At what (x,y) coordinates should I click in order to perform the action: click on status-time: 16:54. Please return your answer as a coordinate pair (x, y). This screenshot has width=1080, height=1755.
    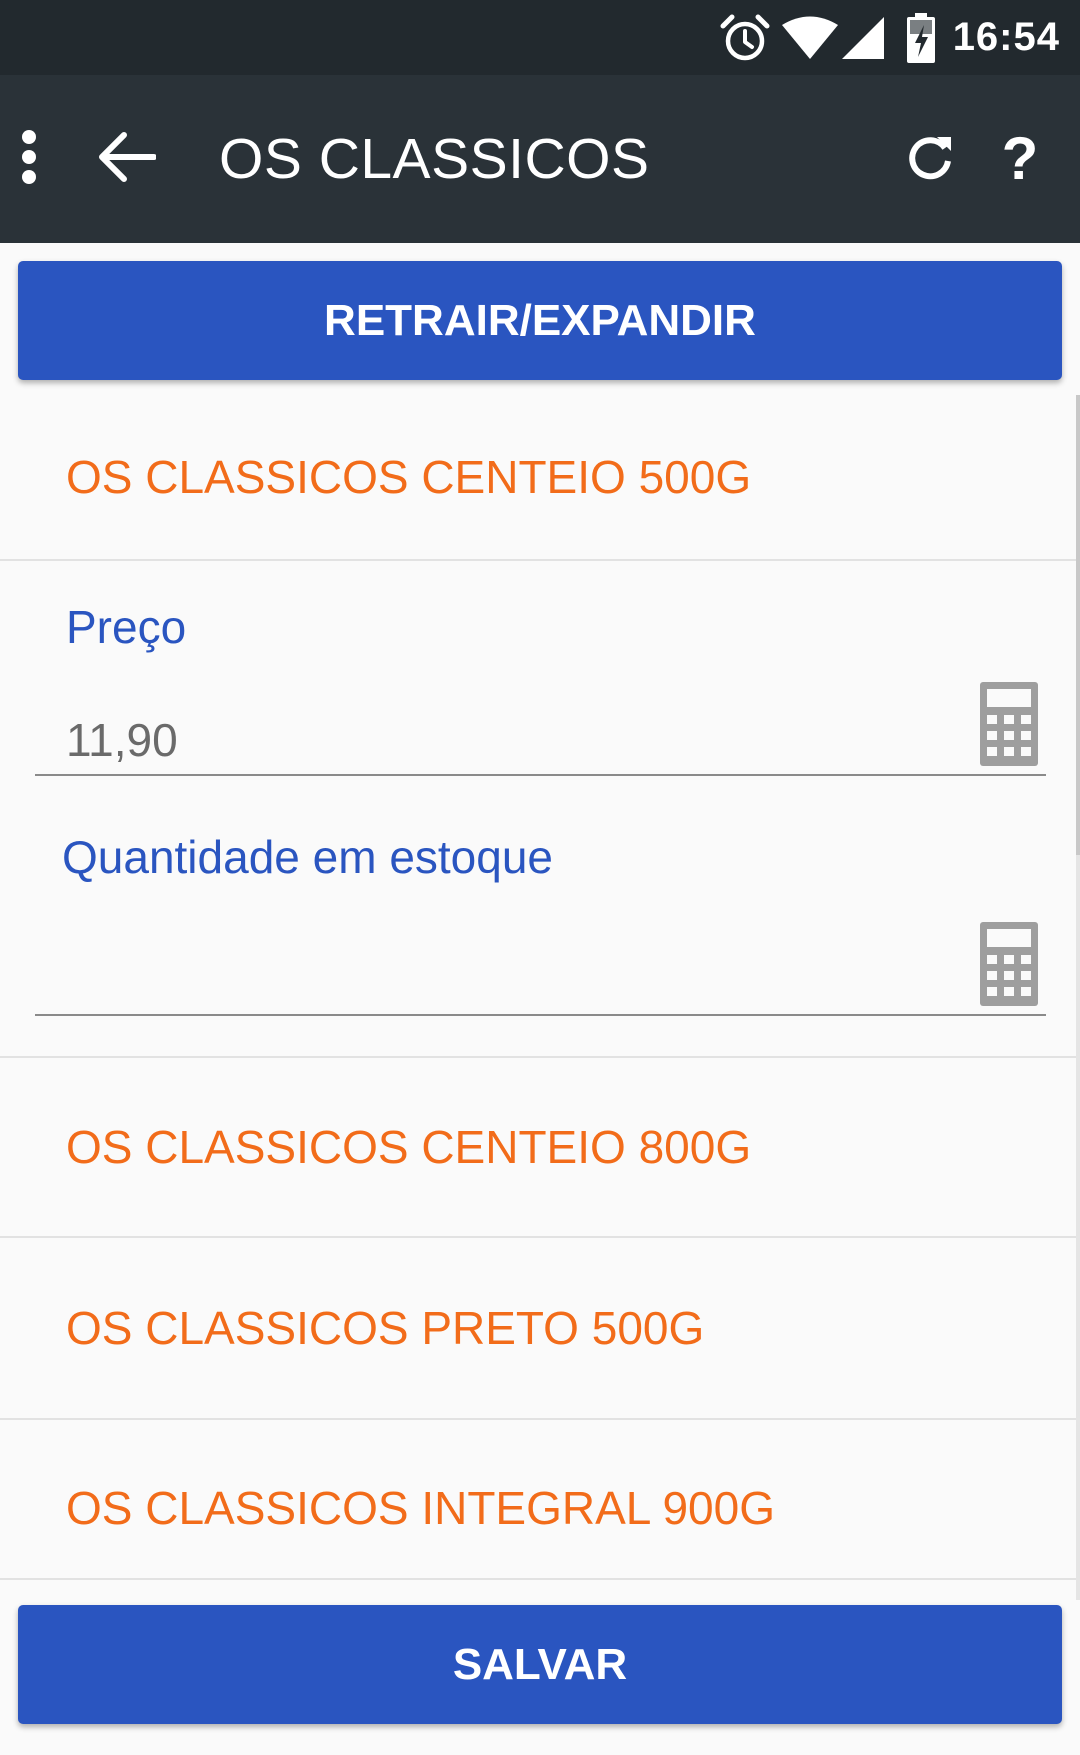
    Looking at the image, I should click on (1006, 37).